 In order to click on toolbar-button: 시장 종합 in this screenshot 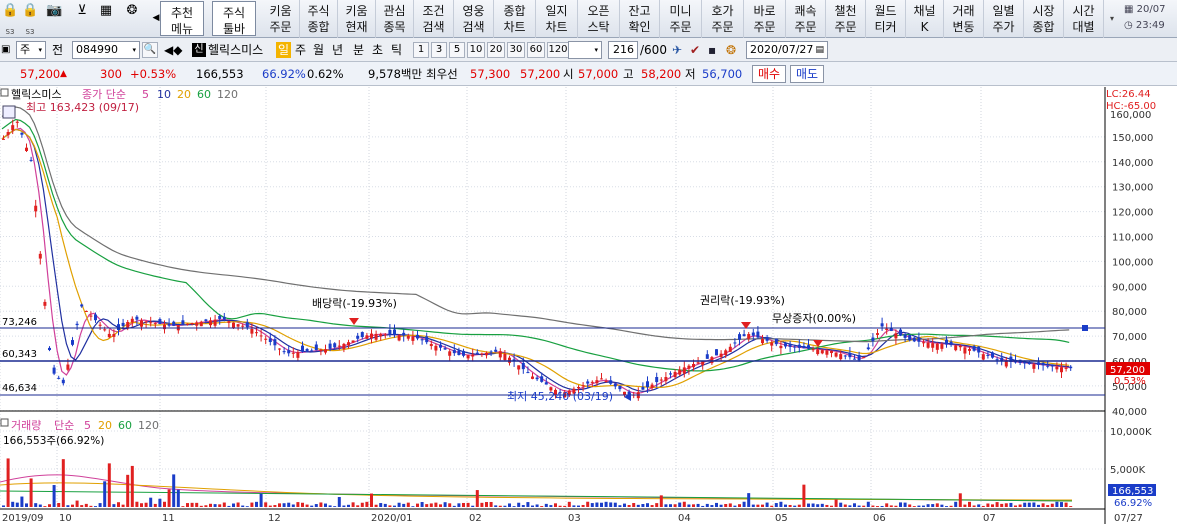, I will do `click(1044, 19)`.